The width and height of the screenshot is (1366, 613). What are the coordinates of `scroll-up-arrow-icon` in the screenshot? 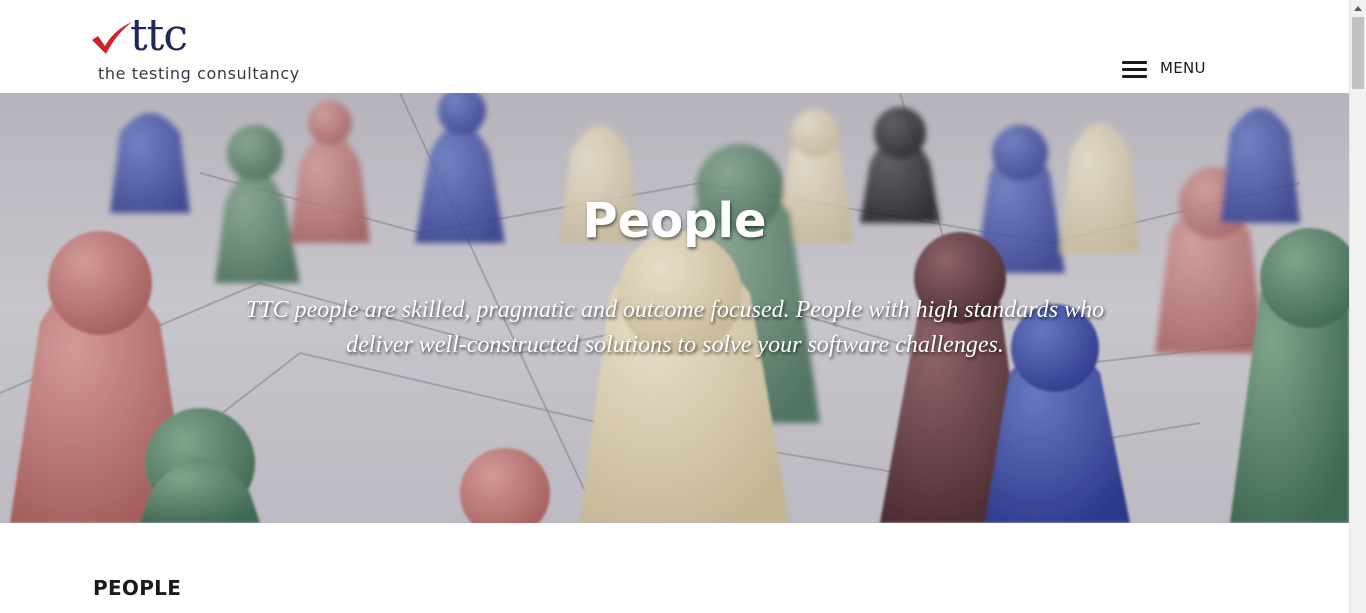 It's located at (1358, 8).